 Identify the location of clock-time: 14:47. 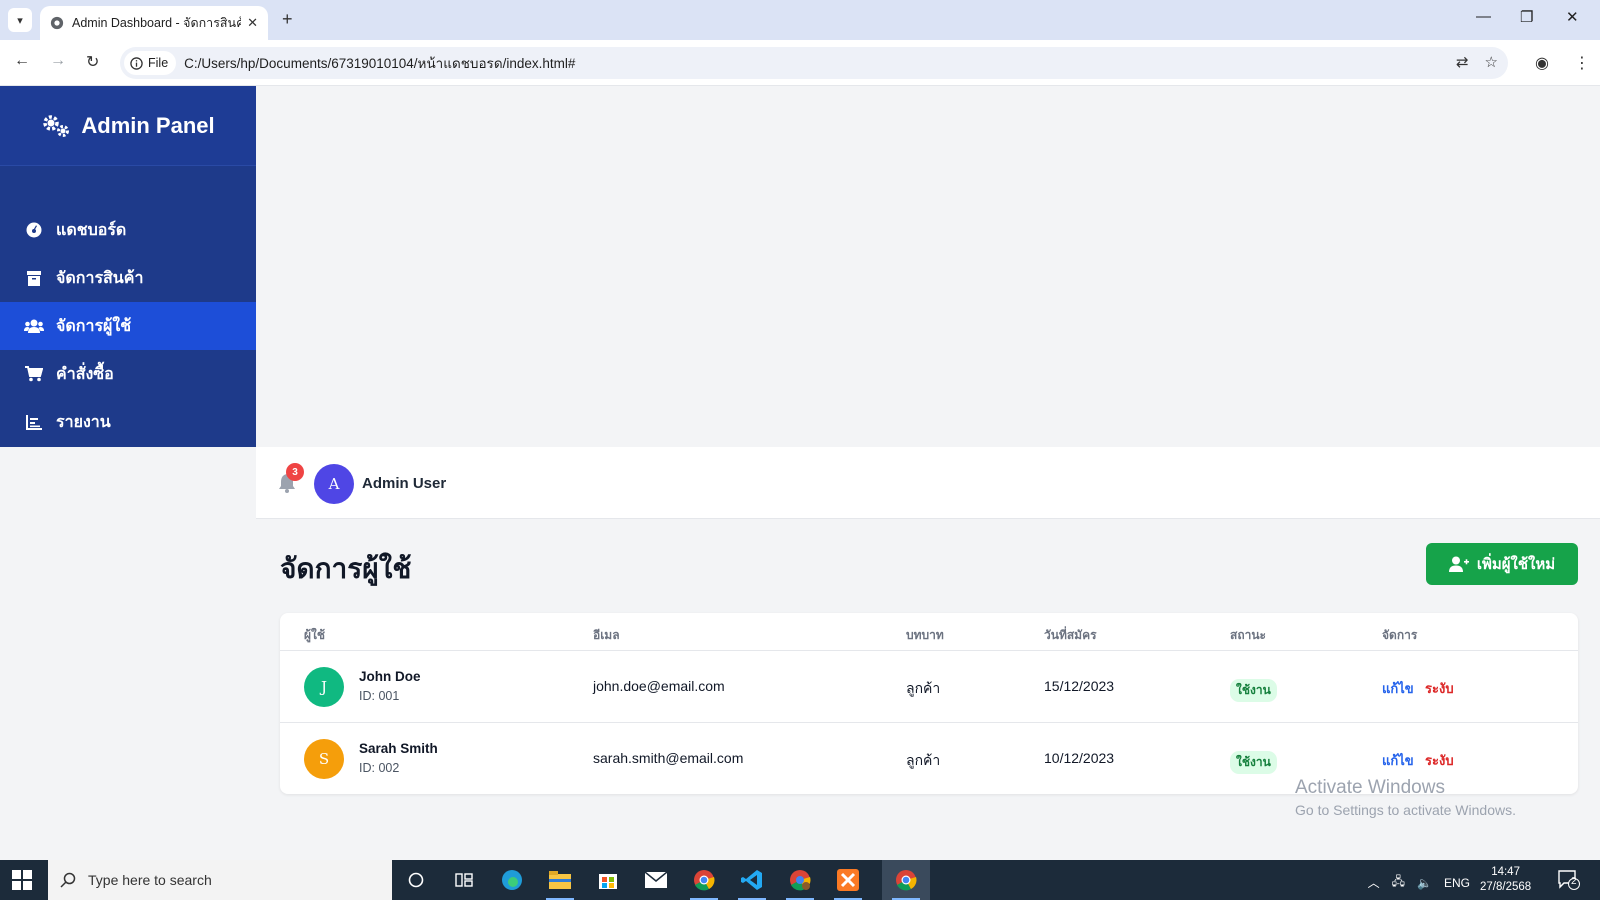
(1505, 872).